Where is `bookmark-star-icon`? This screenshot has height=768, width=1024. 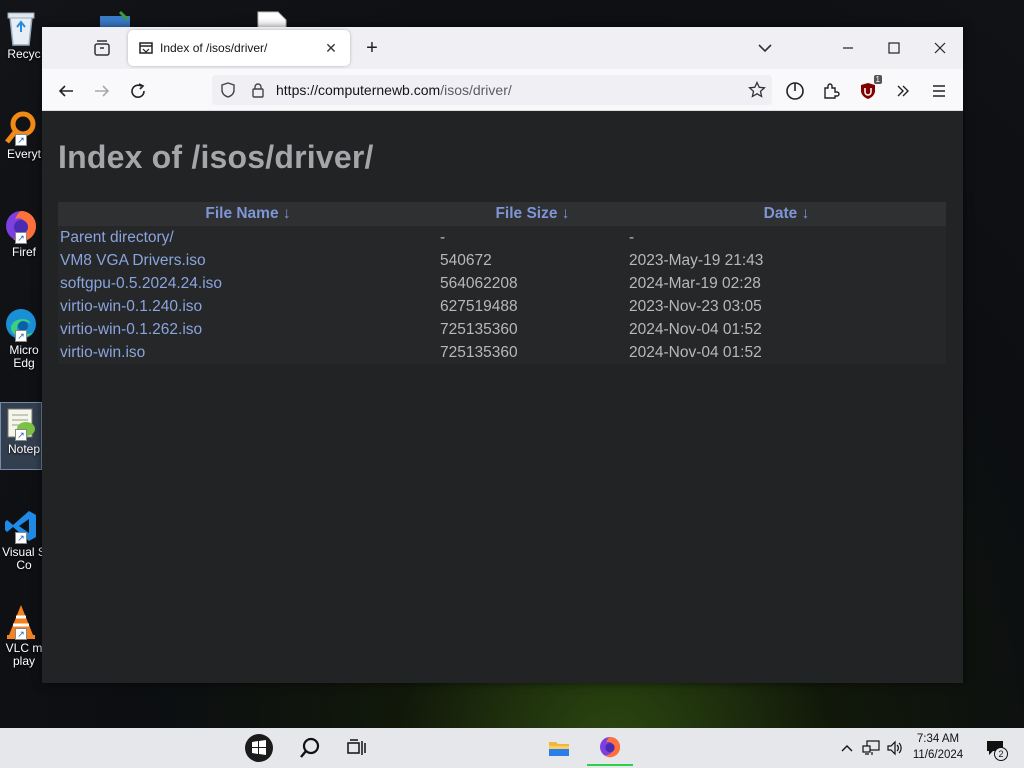 bookmark-star-icon is located at coordinates (757, 90).